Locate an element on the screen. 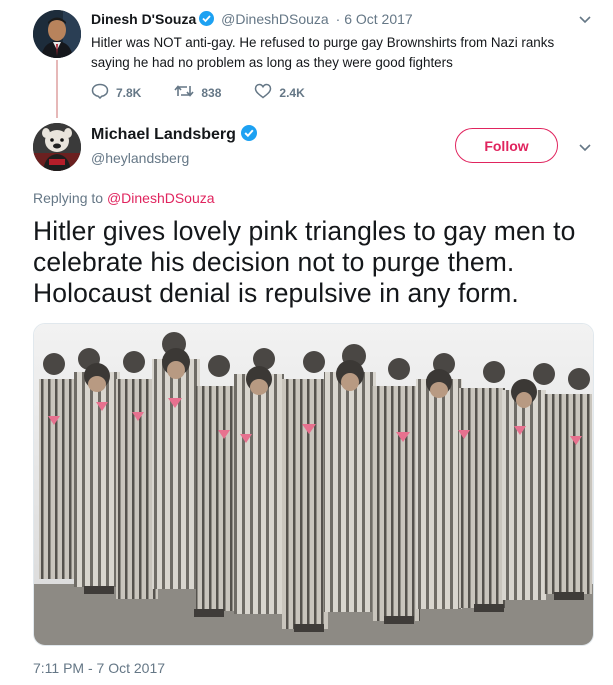 Image resolution: width=613 pixels, height=685 pixels. replying-to: Replying to @DineshDSouza is located at coordinates (124, 198).